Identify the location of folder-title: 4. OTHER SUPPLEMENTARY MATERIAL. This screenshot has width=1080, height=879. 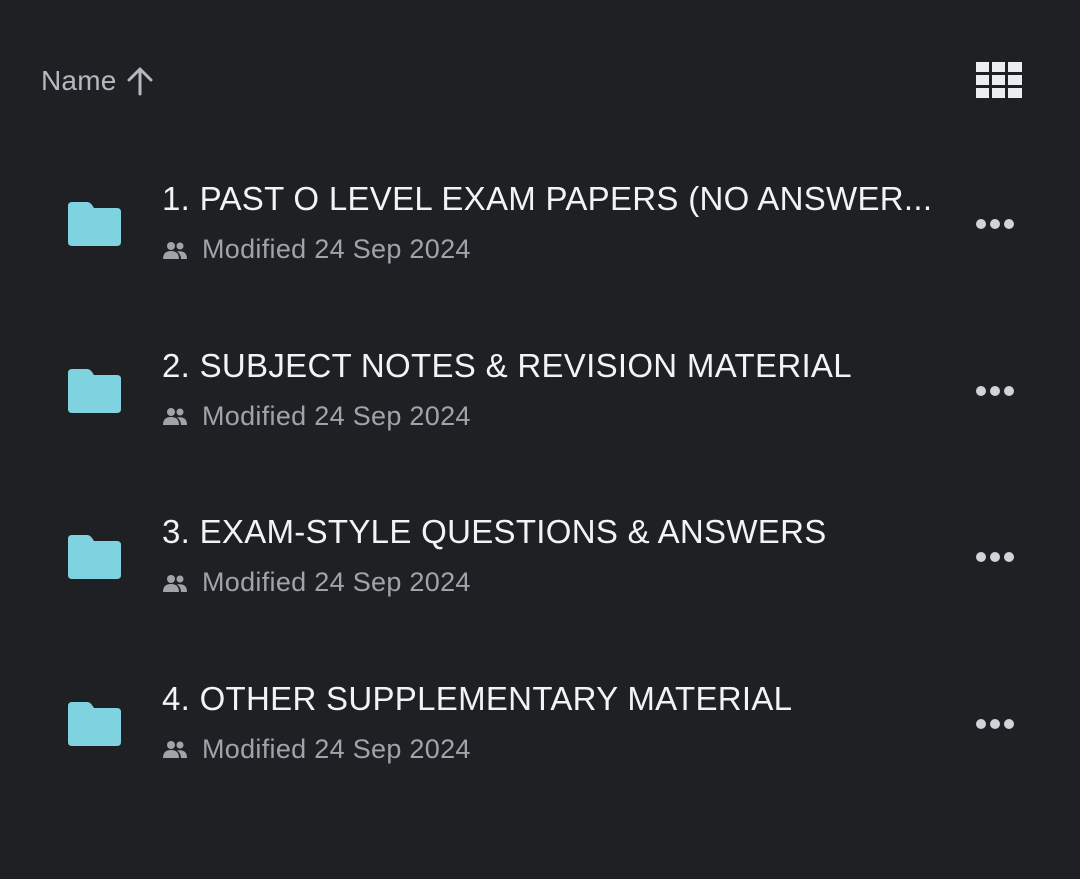
(477, 698).